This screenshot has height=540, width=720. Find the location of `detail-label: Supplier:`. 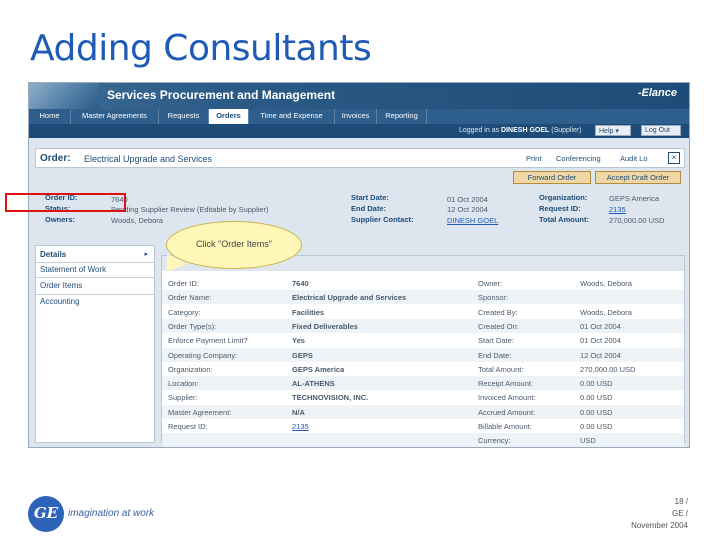

detail-label: Supplier: is located at coordinates (183, 398).